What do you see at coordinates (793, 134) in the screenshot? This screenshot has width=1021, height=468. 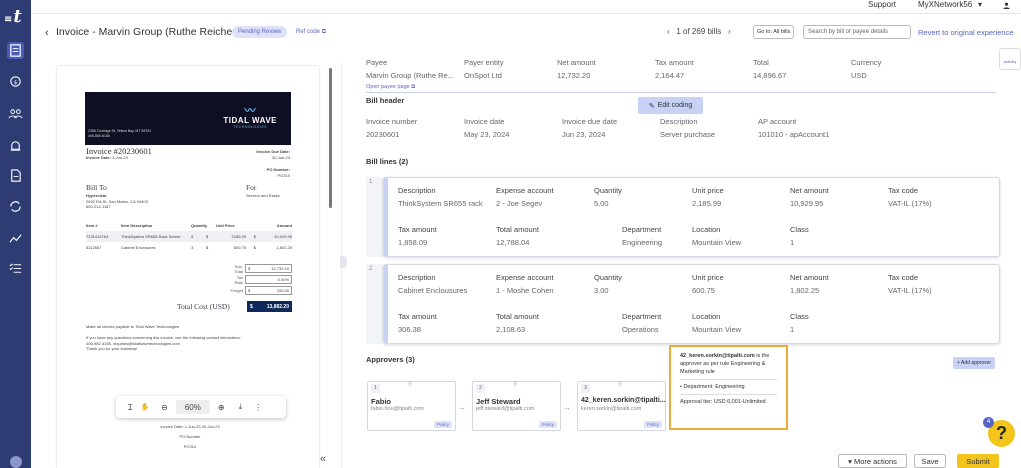 I see `ap-account-value: 101010 - apAccount1` at bounding box center [793, 134].